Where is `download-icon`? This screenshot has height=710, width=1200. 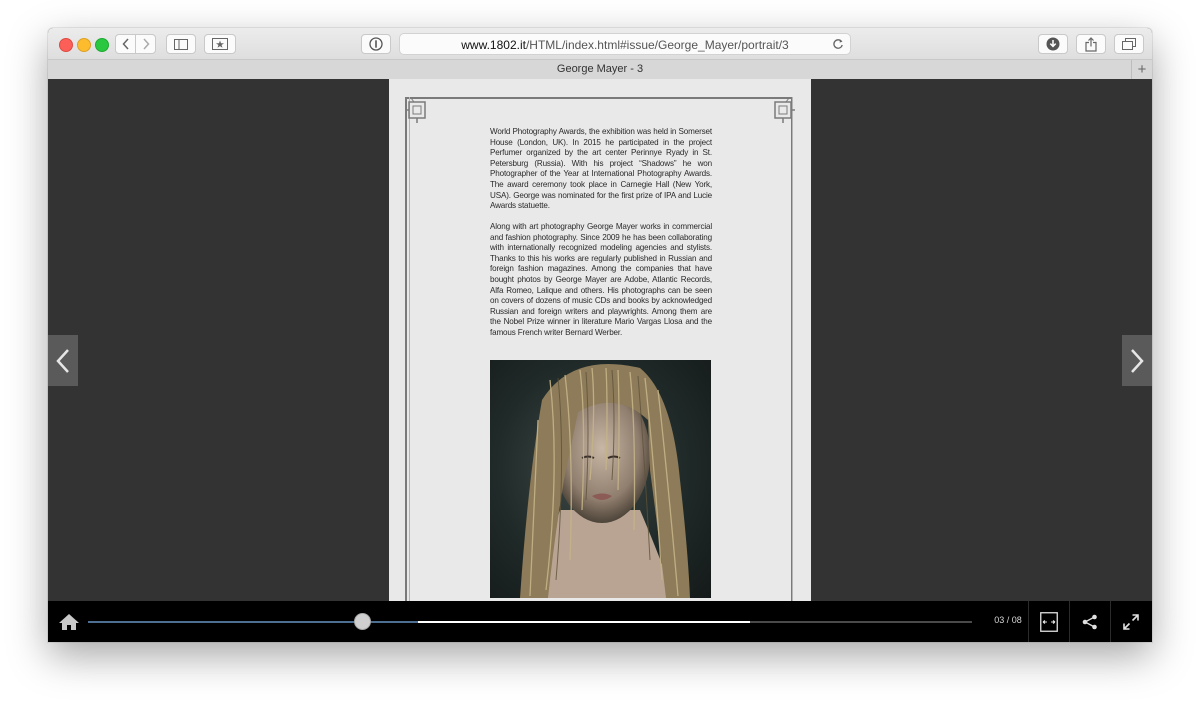
download-icon is located at coordinates (1053, 44).